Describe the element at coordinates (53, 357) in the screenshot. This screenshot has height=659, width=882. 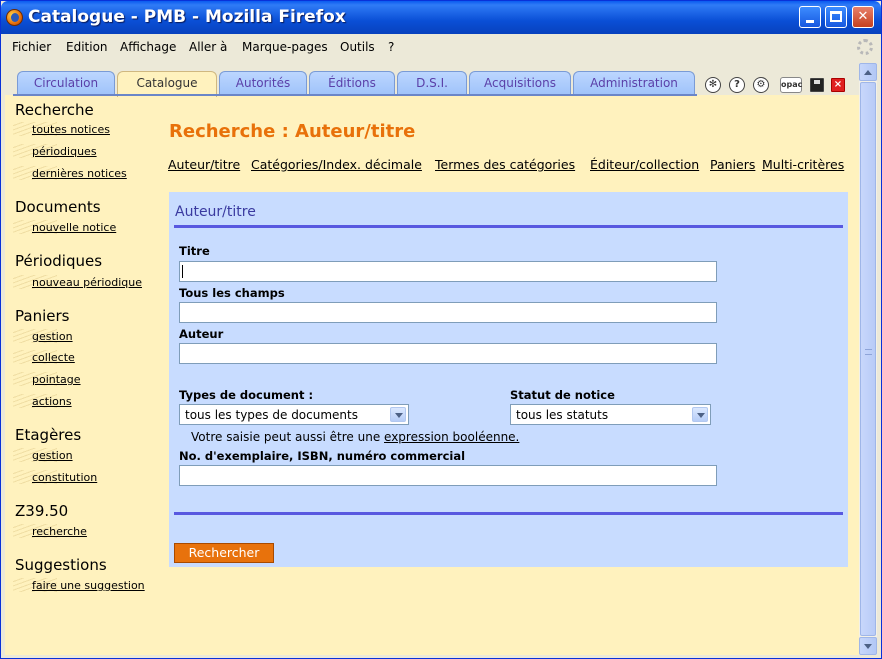
I see `sidebar-link-collecte: collecte` at that location.